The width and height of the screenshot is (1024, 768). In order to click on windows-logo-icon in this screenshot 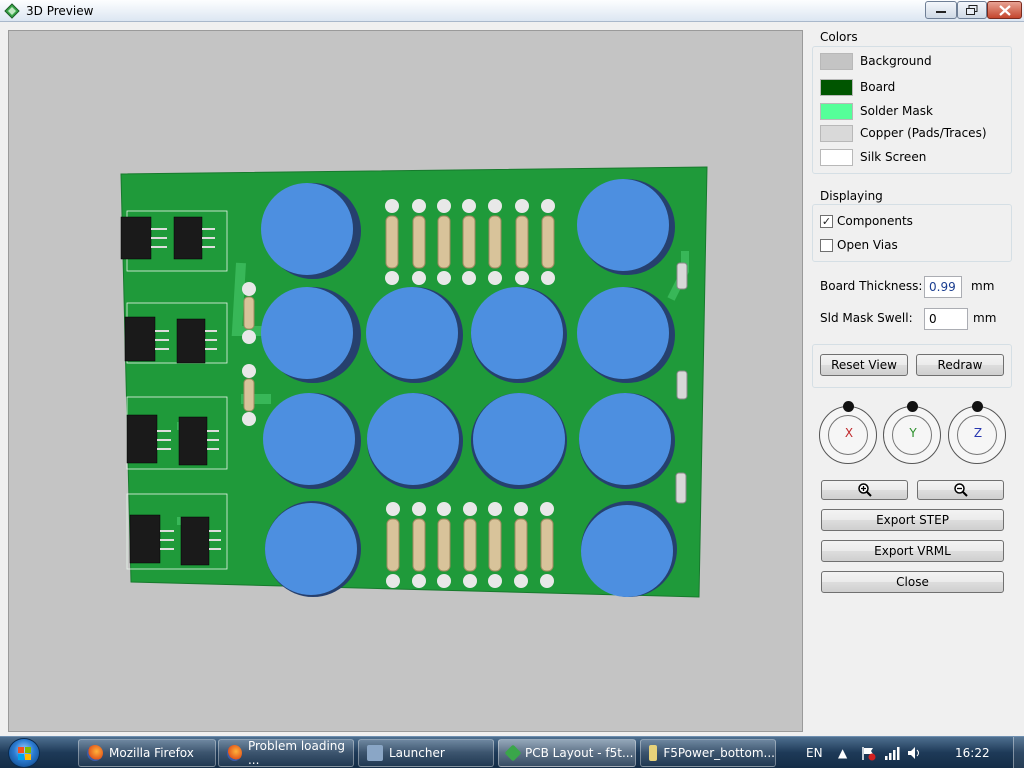, I will do `click(24, 753)`.